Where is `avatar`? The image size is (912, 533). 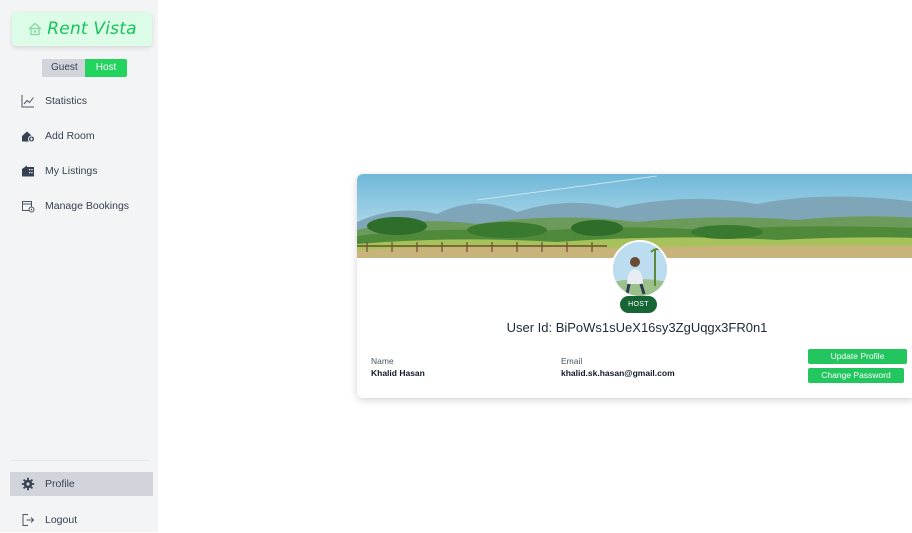 avatar is located at coordinates (640, 269).